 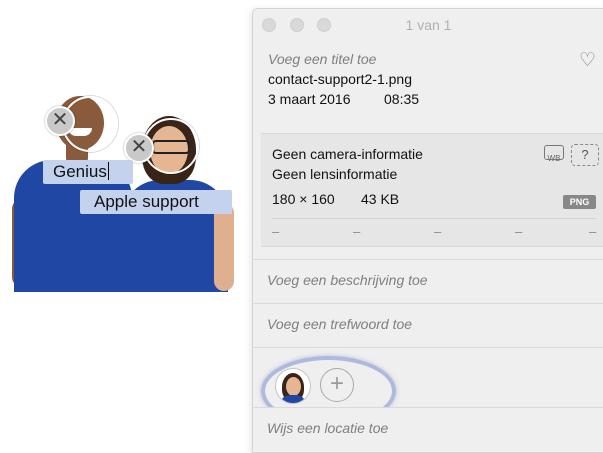 I want to click on face-name-value: Genius, so click(x=80, y=171).